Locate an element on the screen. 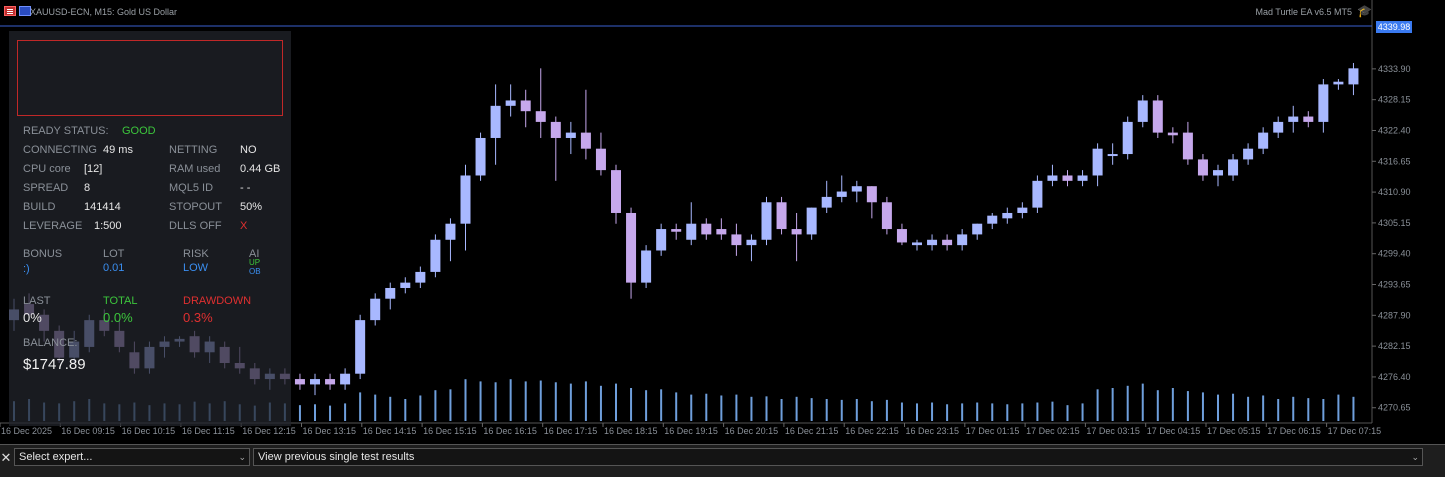 Image resolution: width=1445 pixels, height=477 pixels. balance-label: BALANCE: is located at coordinates (50, 343).